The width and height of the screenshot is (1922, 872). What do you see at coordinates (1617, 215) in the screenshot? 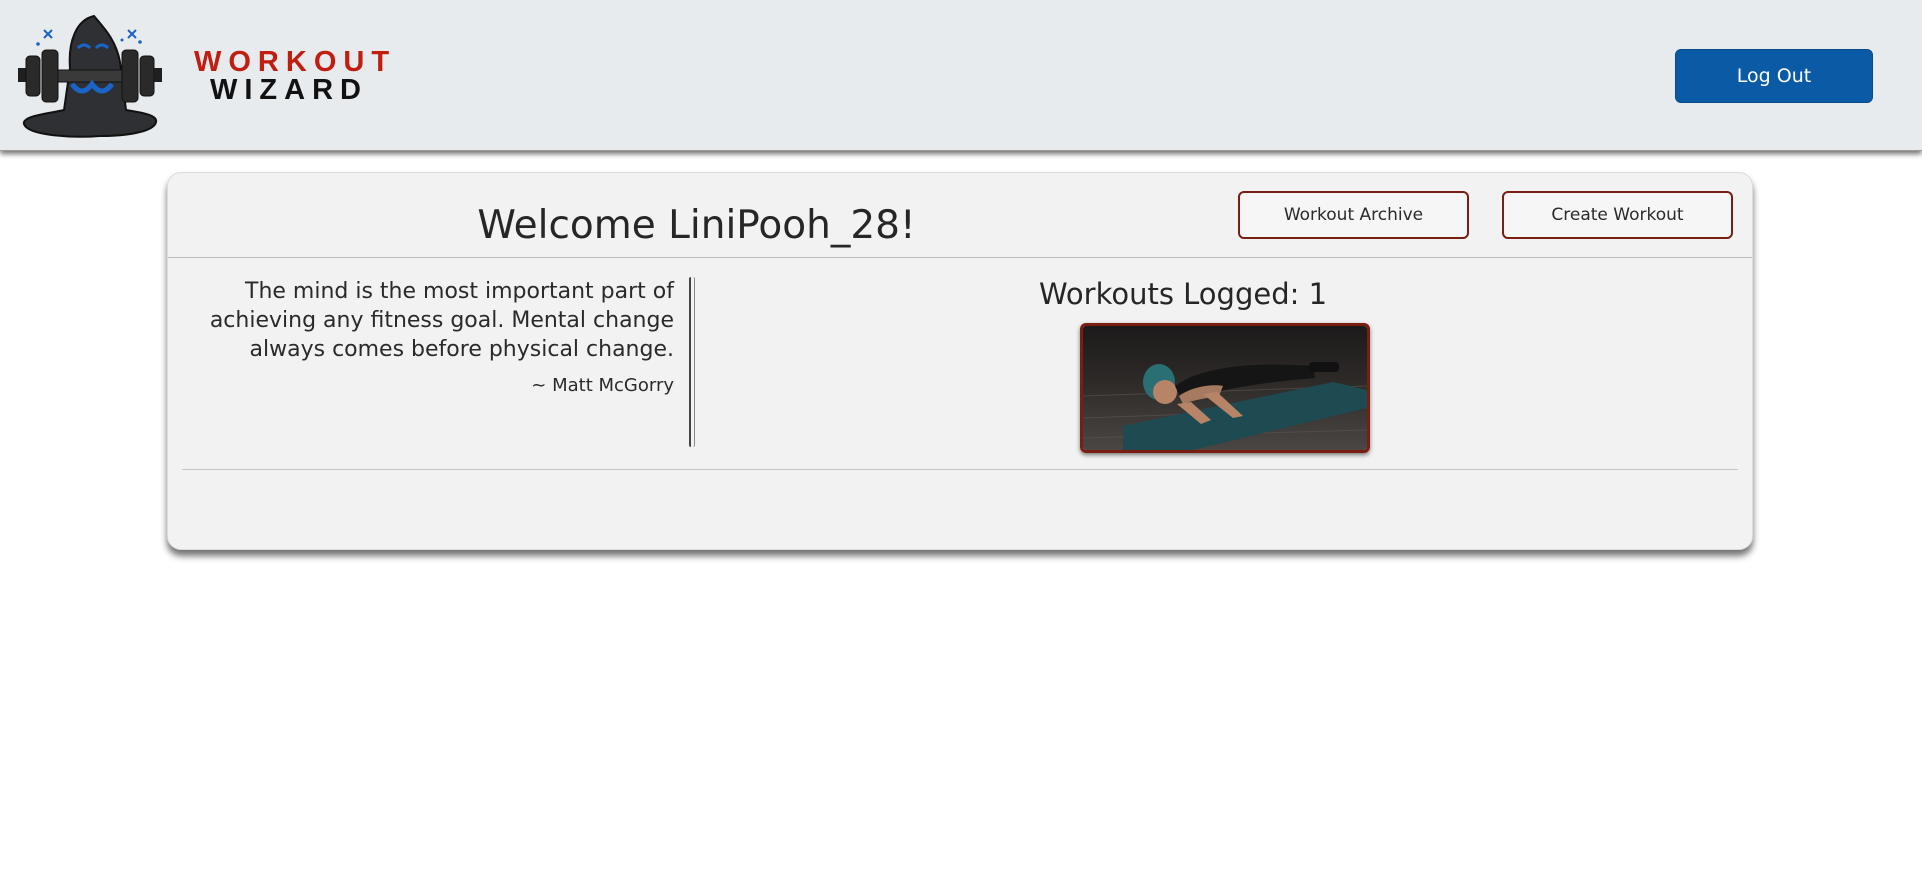
I see `create-workout-button: Create Workout` at bounding box center [1617, 215].